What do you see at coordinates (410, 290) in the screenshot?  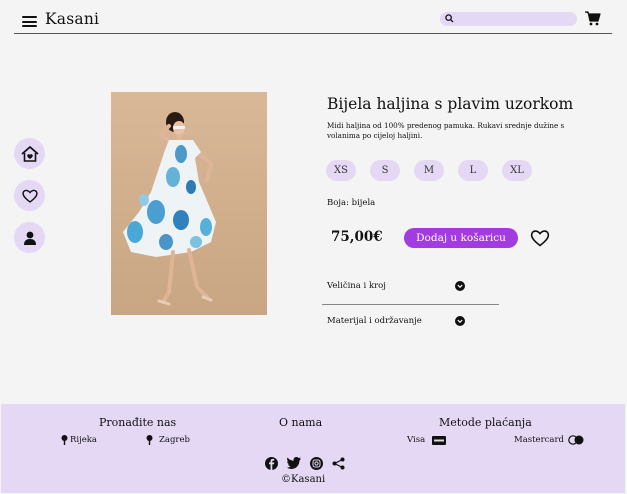 I see `accordion-size-fit: Veličina i kroj` at bounding box center [410, 290].